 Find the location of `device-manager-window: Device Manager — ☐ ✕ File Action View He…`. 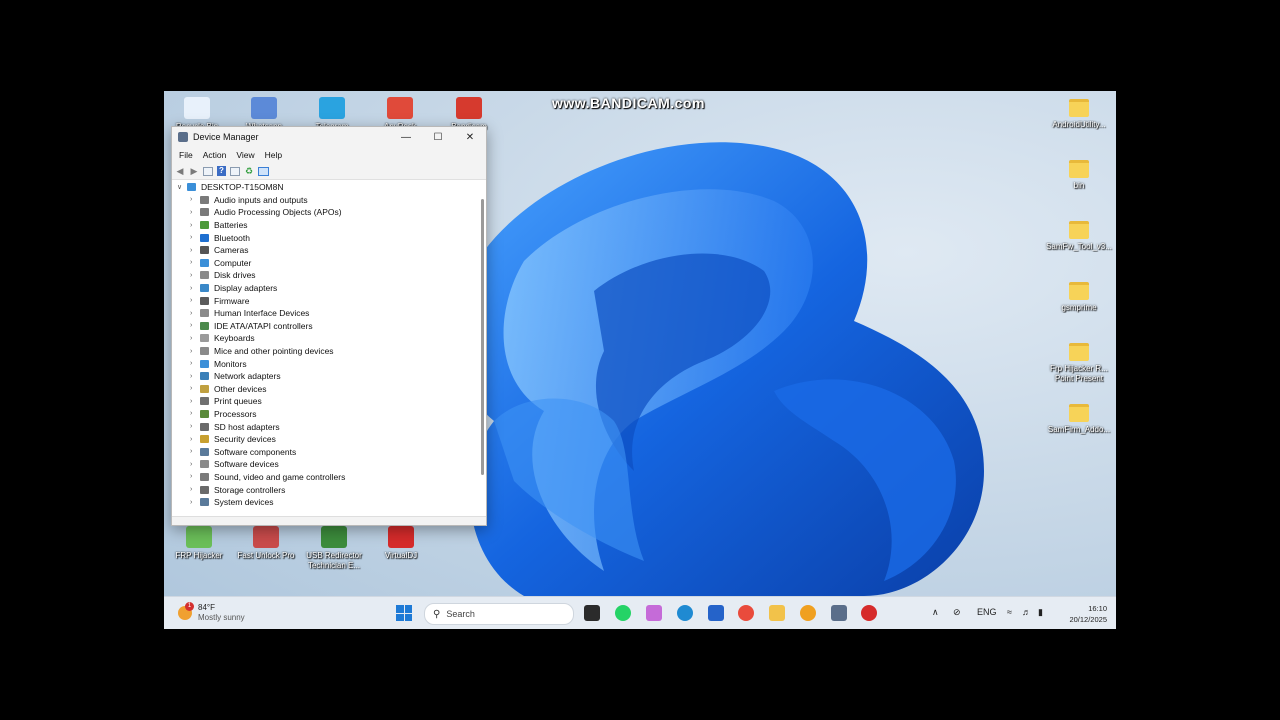

device-manager-window: Device Manager — ☐ ✕ File Action View He… is located at coordinates (329, 326).